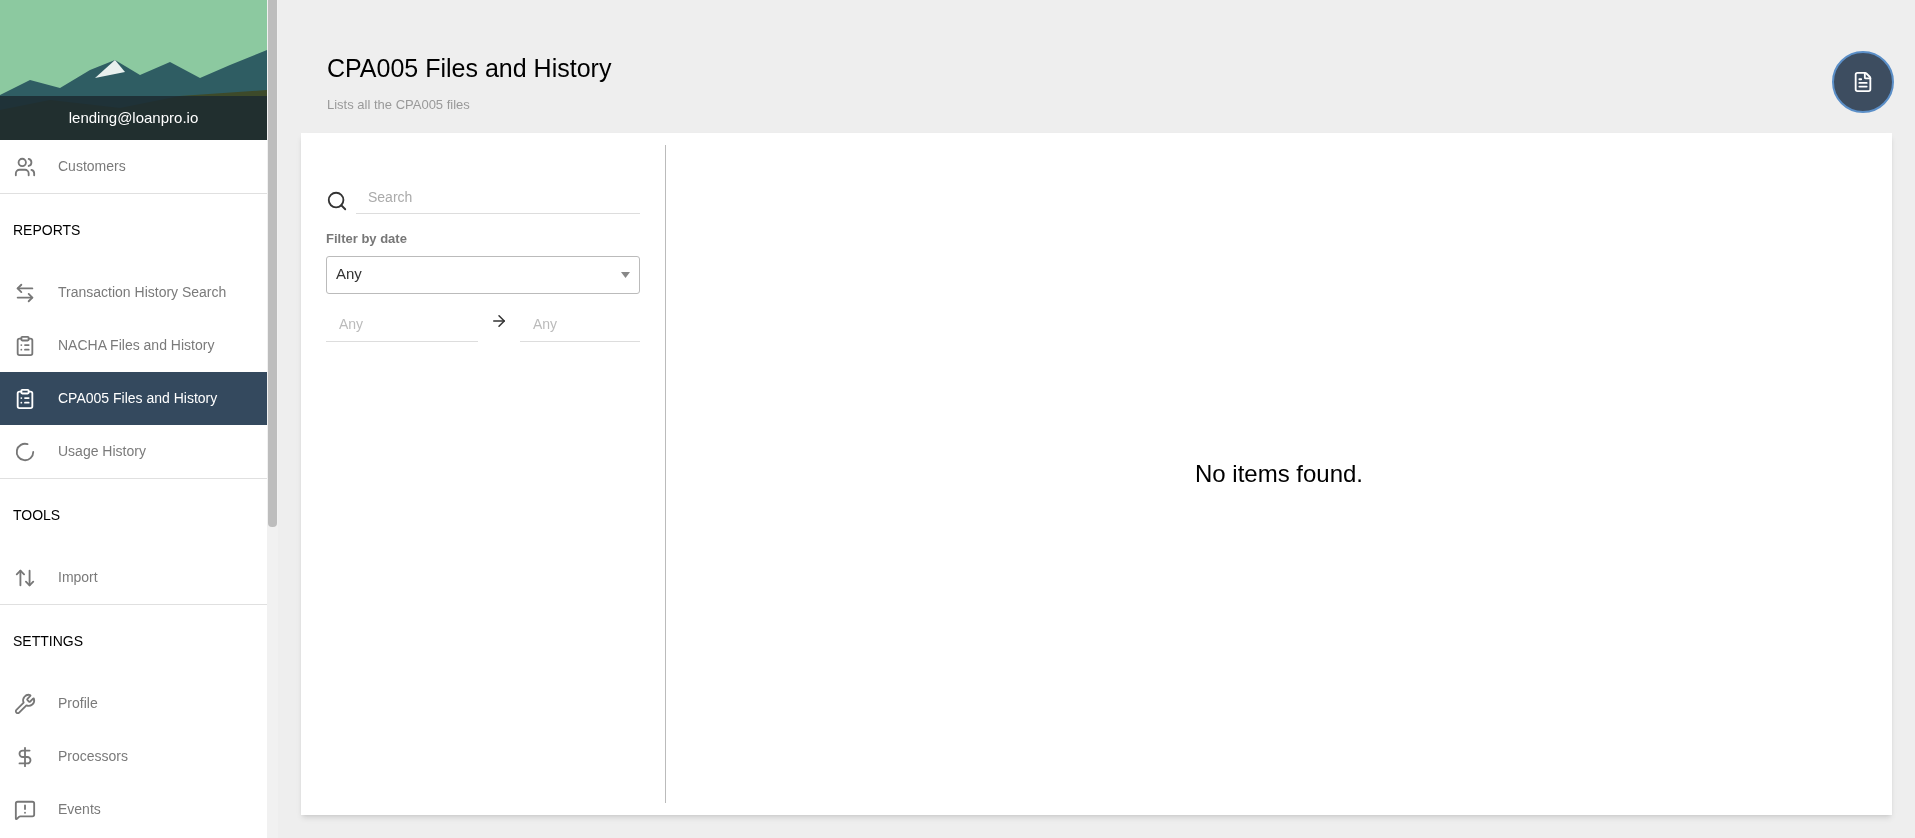 The image size is (1915, 838). What do you see at coordinates (37, 515) in the screenshot?
I see `section-heading: TOOLS` at bounding box center [37, 515].